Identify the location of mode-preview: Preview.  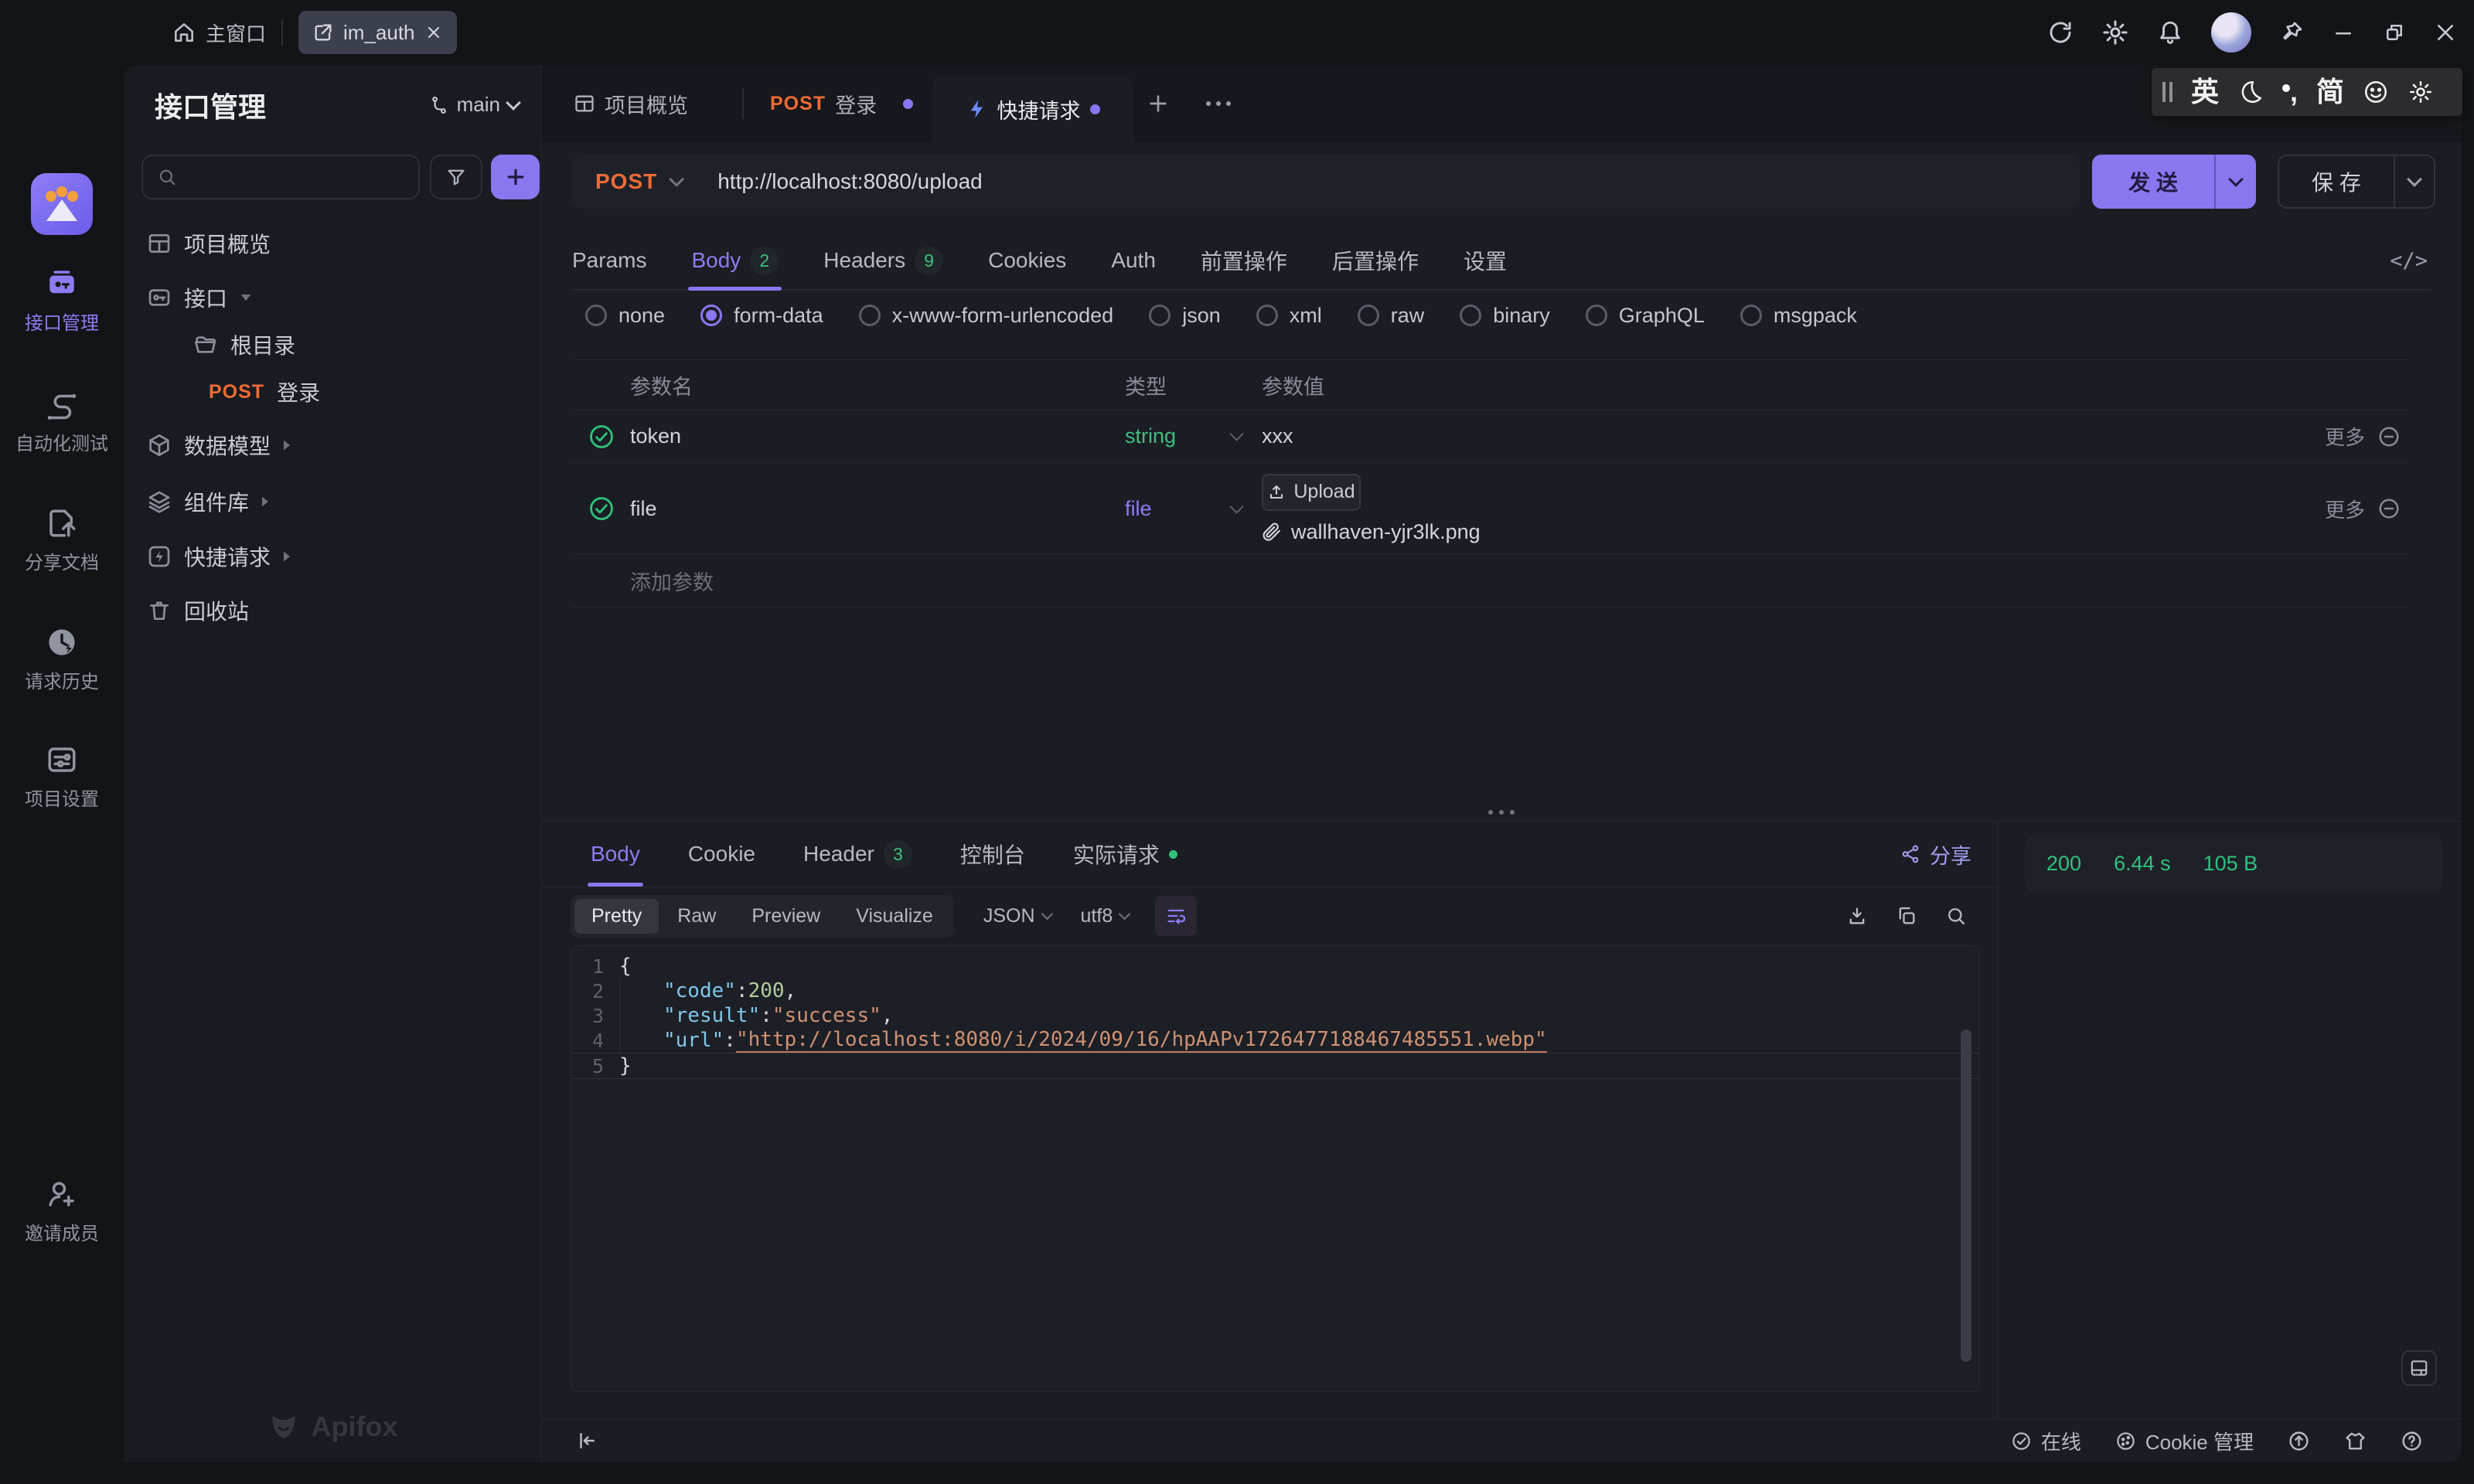
(785, 916).